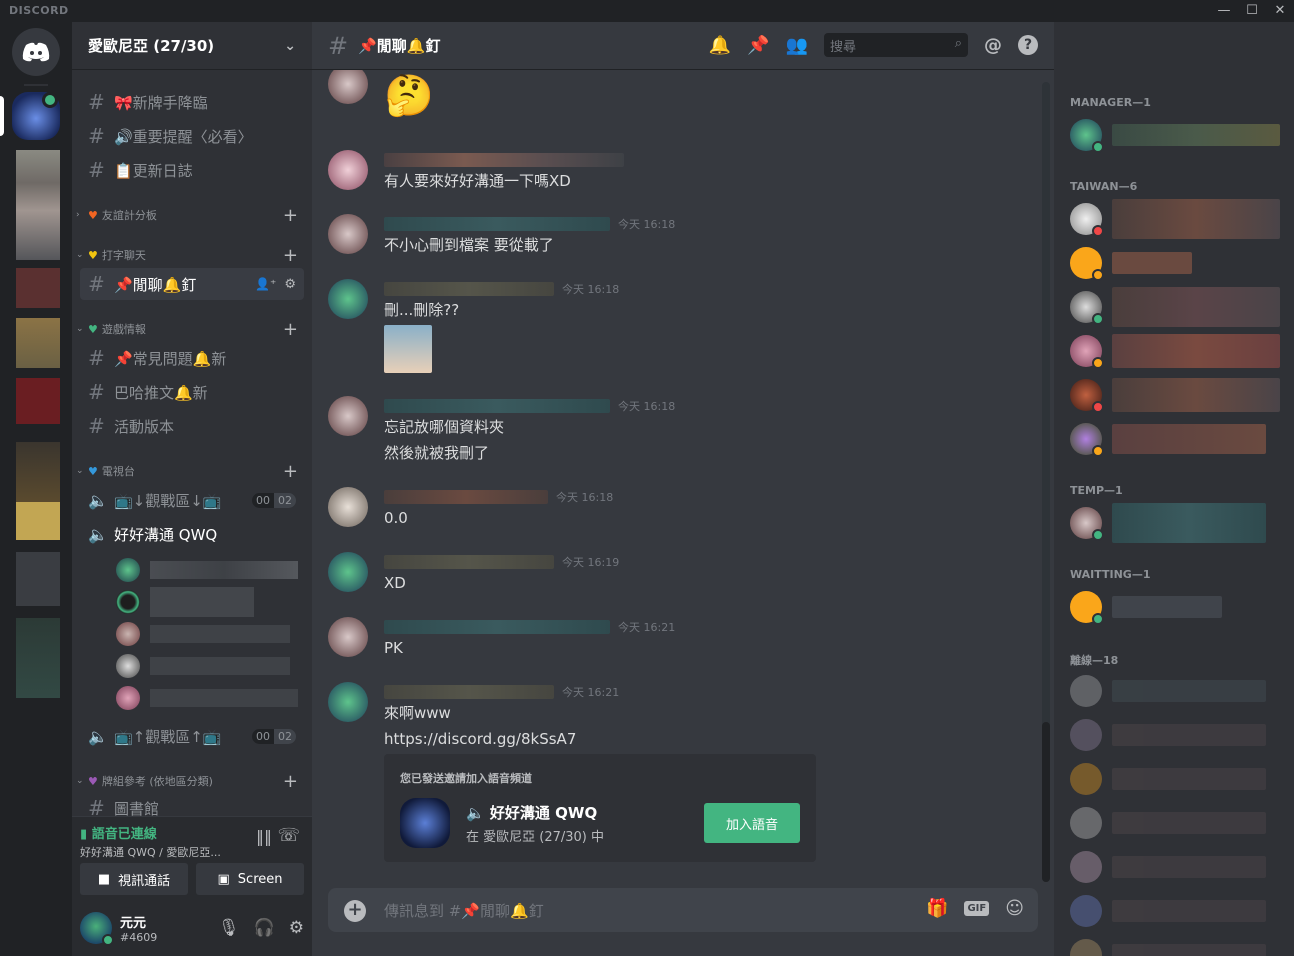 This screenshot has width=1294, height=956. I want to click on noise-suppression-icon: ‖‖, so click(264, 836).